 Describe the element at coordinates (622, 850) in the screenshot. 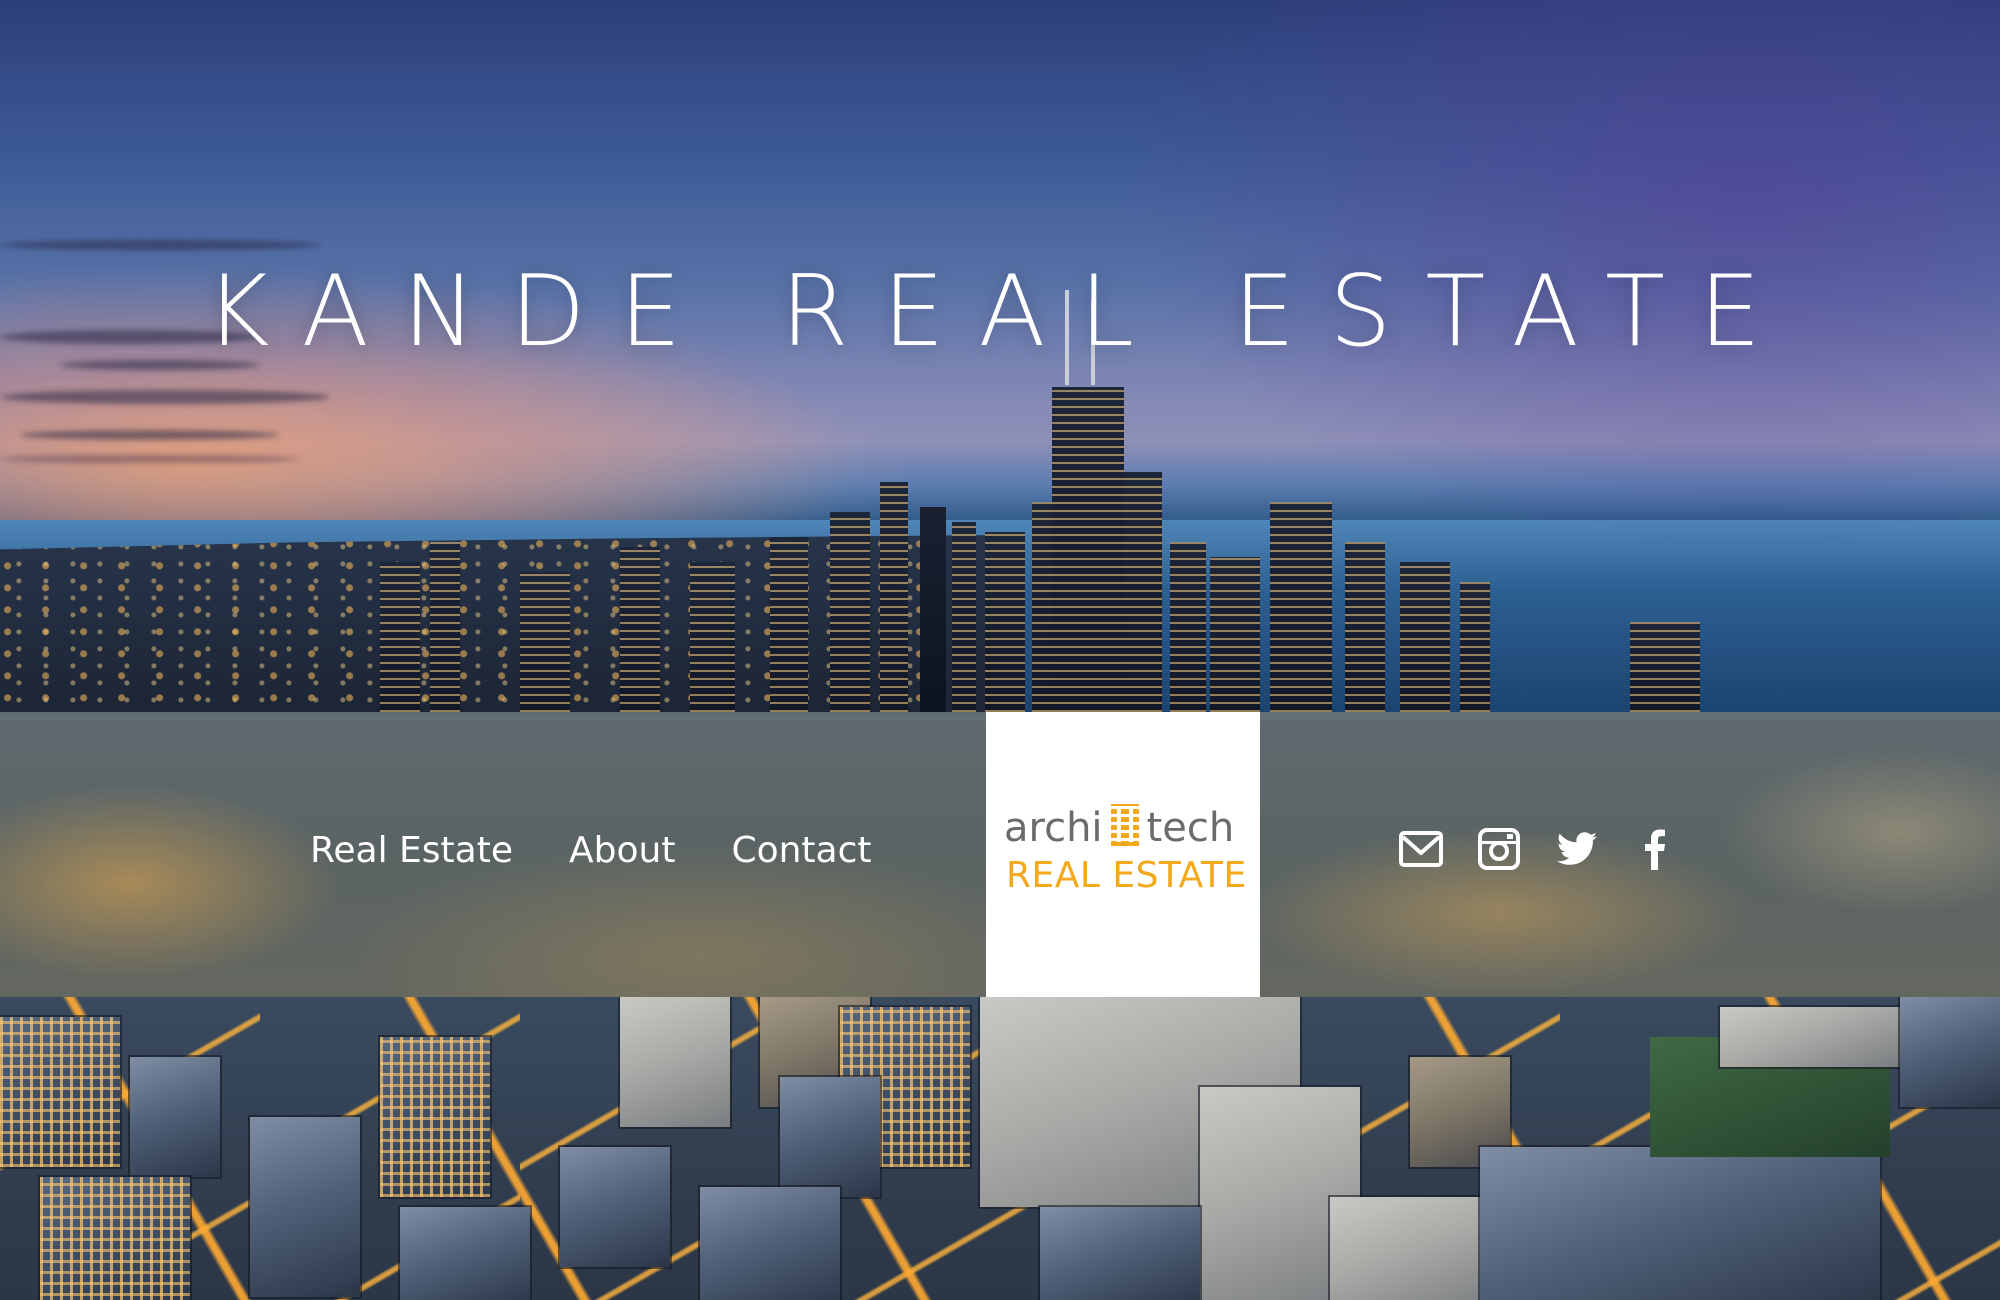

I see `nav-item-about: About` at that location.